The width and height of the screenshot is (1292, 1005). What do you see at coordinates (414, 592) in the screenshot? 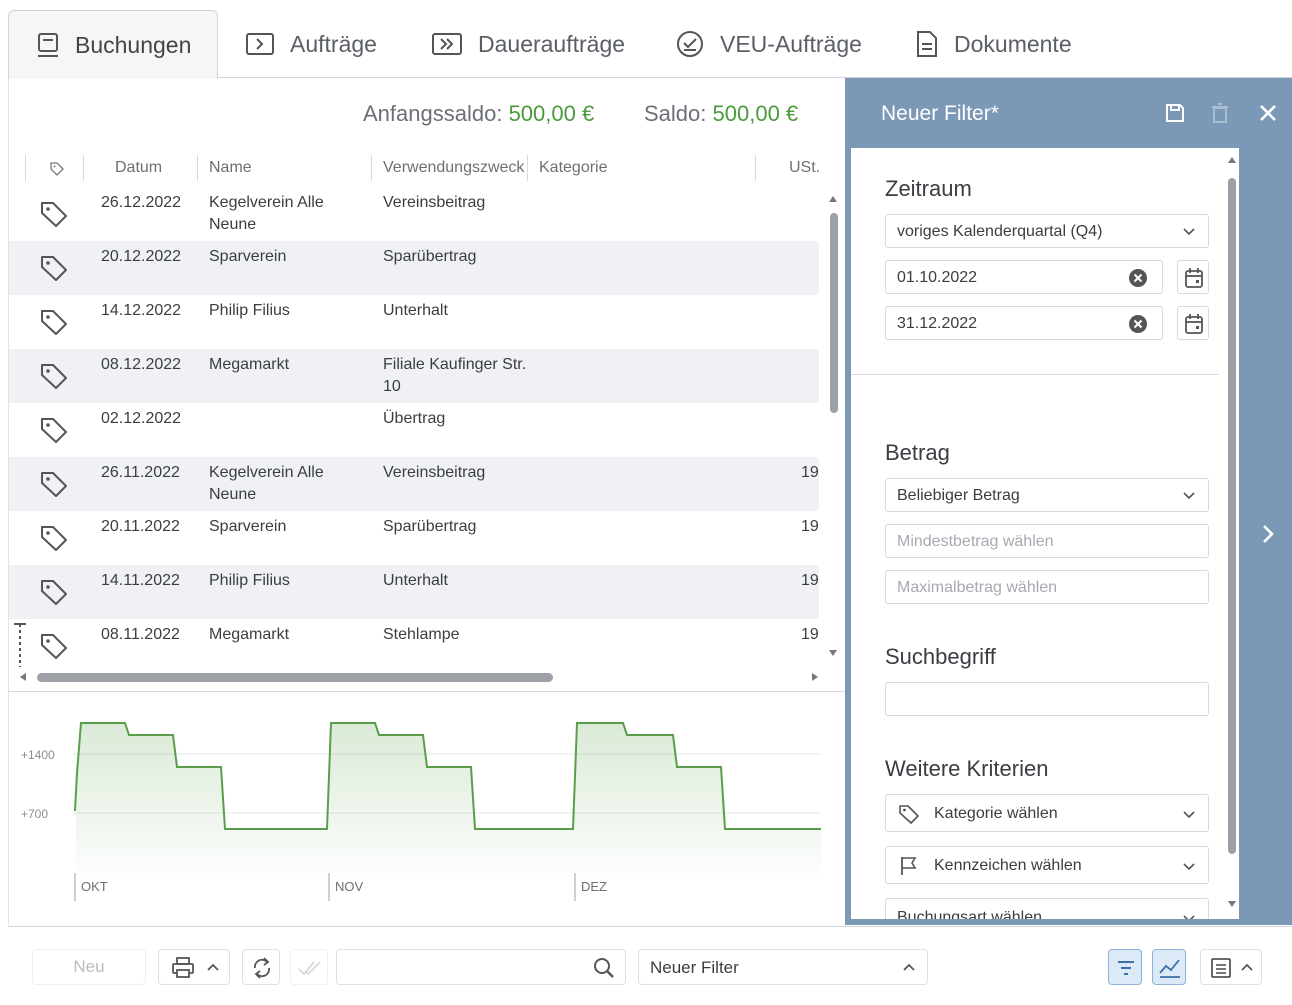
I see `table-row: 14.11.2022 Philip Filius Unterhalt 19` at bounding box center [414, 592].